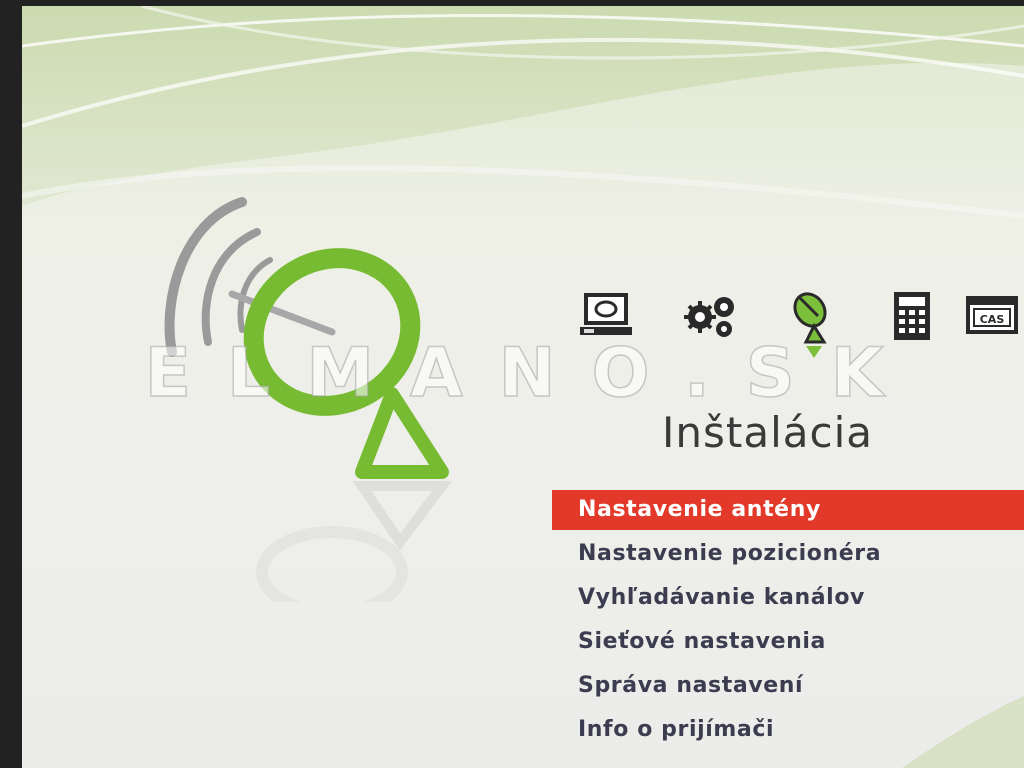 The image size is (1024, 768). What do you see at coordinates (788, 730) in the screenshot?
I see `menu-item-receiver-info: Info o prijímači` at bounding box center [788, 730].